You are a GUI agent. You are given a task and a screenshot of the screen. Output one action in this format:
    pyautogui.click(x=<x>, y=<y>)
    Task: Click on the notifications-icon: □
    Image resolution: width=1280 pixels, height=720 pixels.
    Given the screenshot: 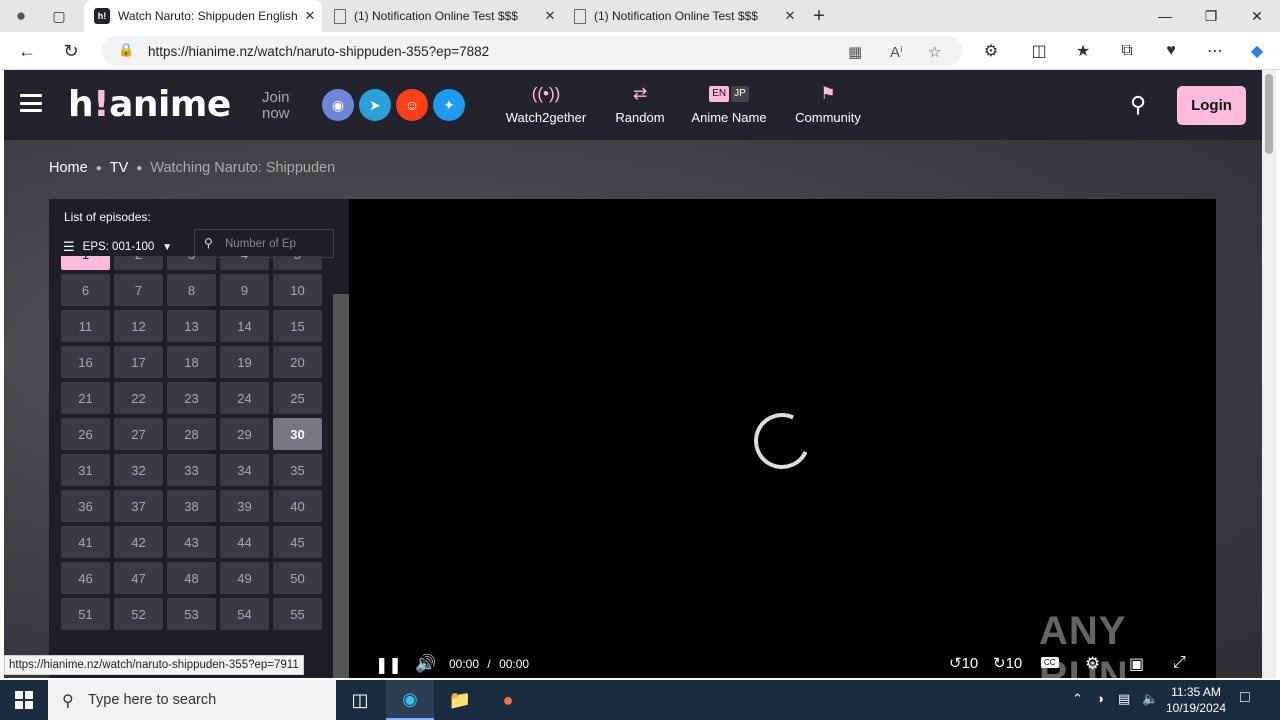 What is the action you would take?
    pyautogui.click(x=1245, y=698)
    